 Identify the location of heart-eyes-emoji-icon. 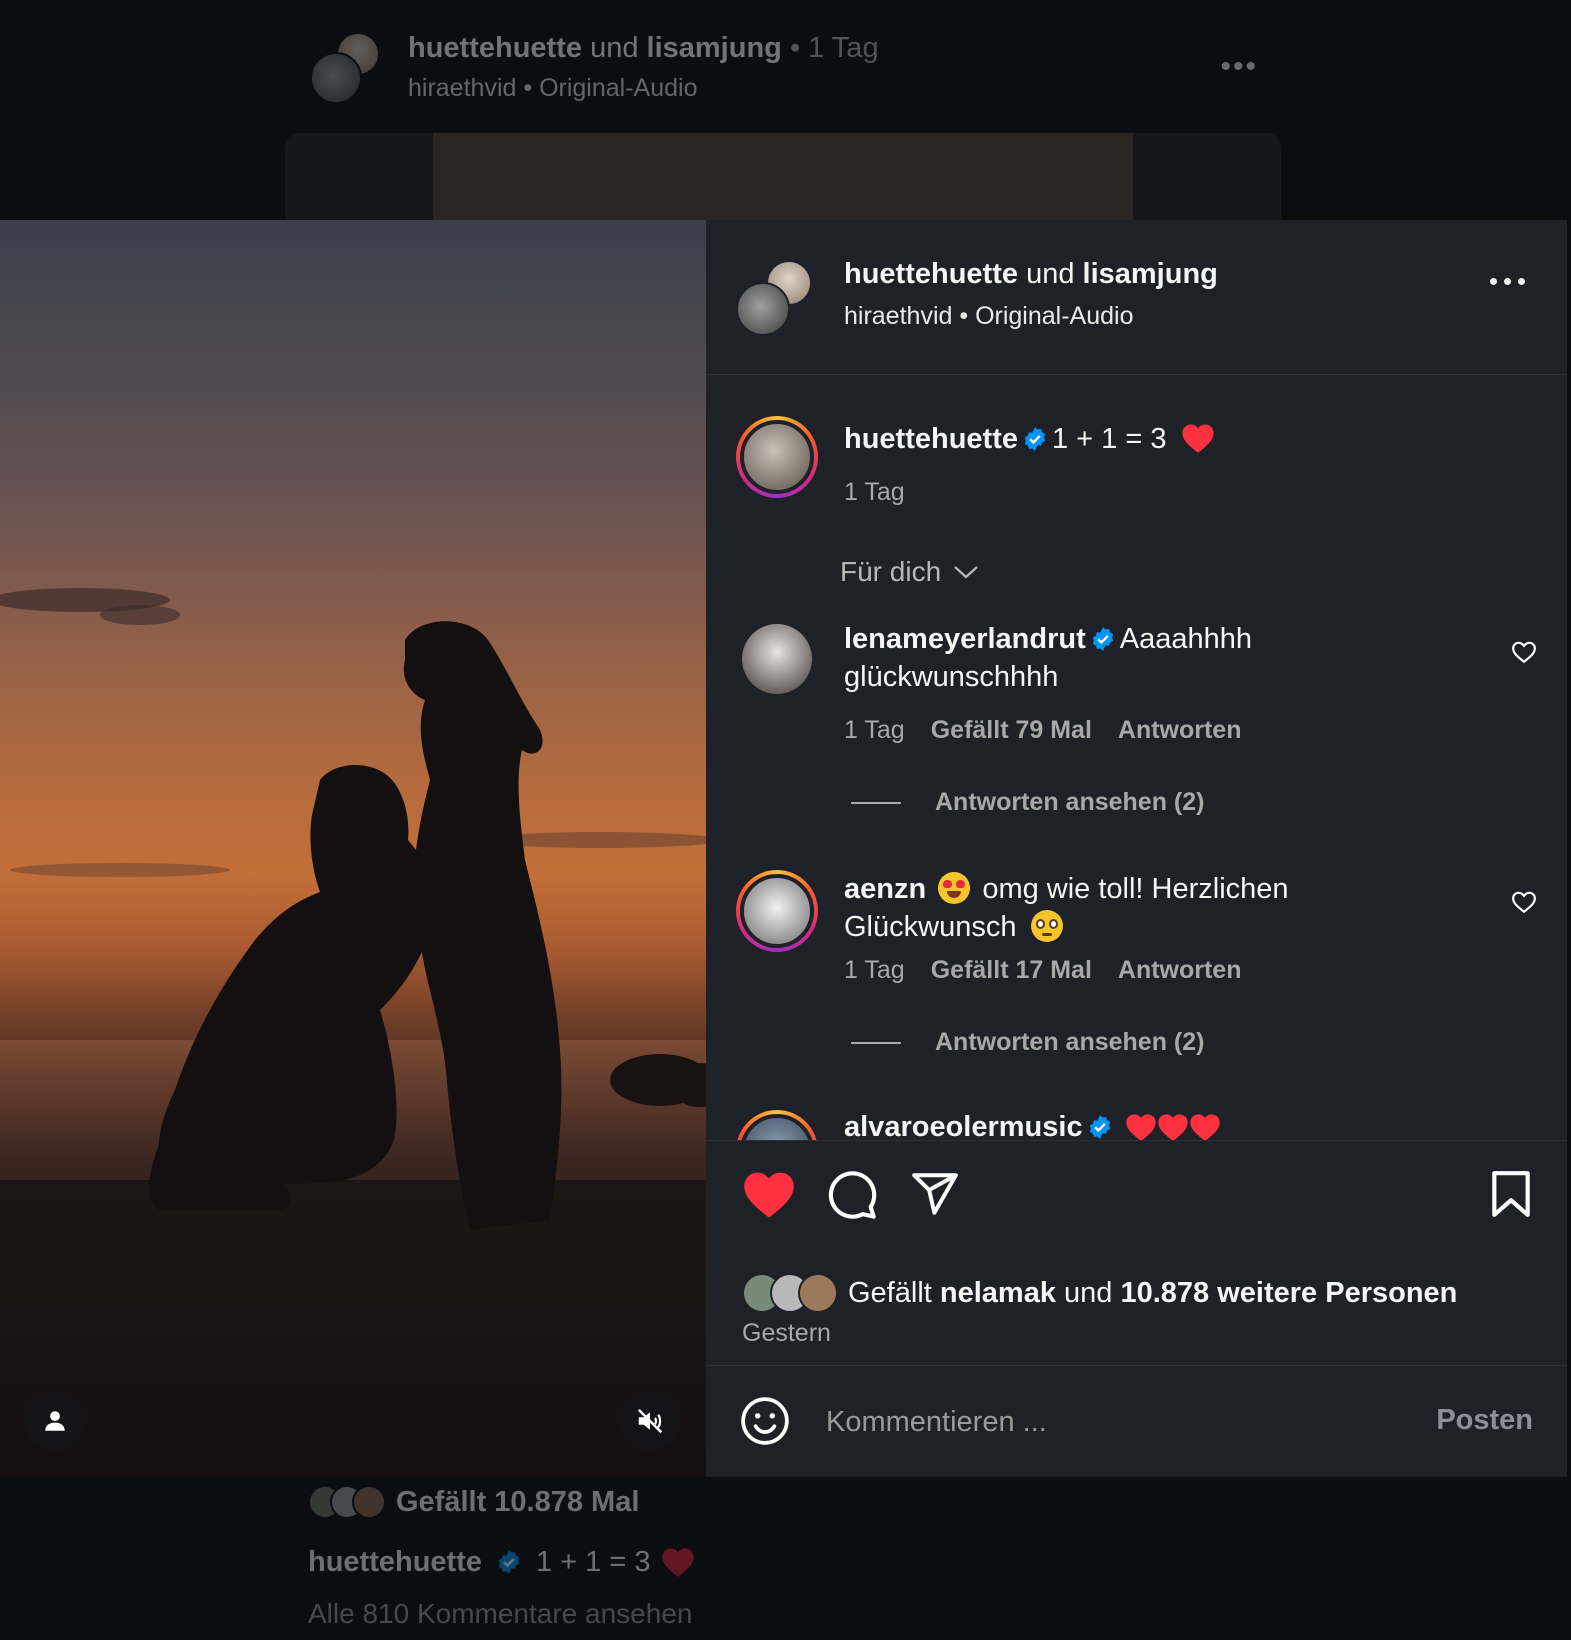
(954, 888).